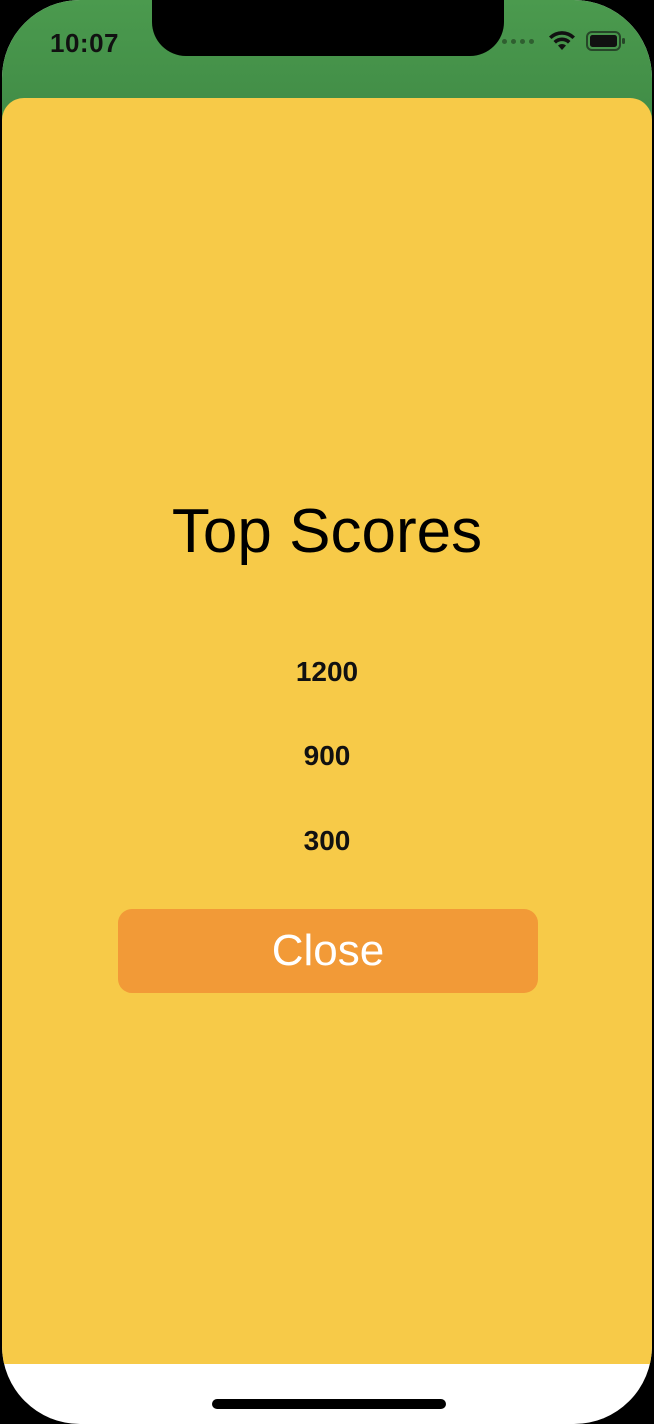 This screenshot has width=654, height=1424. I want to click on battery-icon, so click(605, 41).